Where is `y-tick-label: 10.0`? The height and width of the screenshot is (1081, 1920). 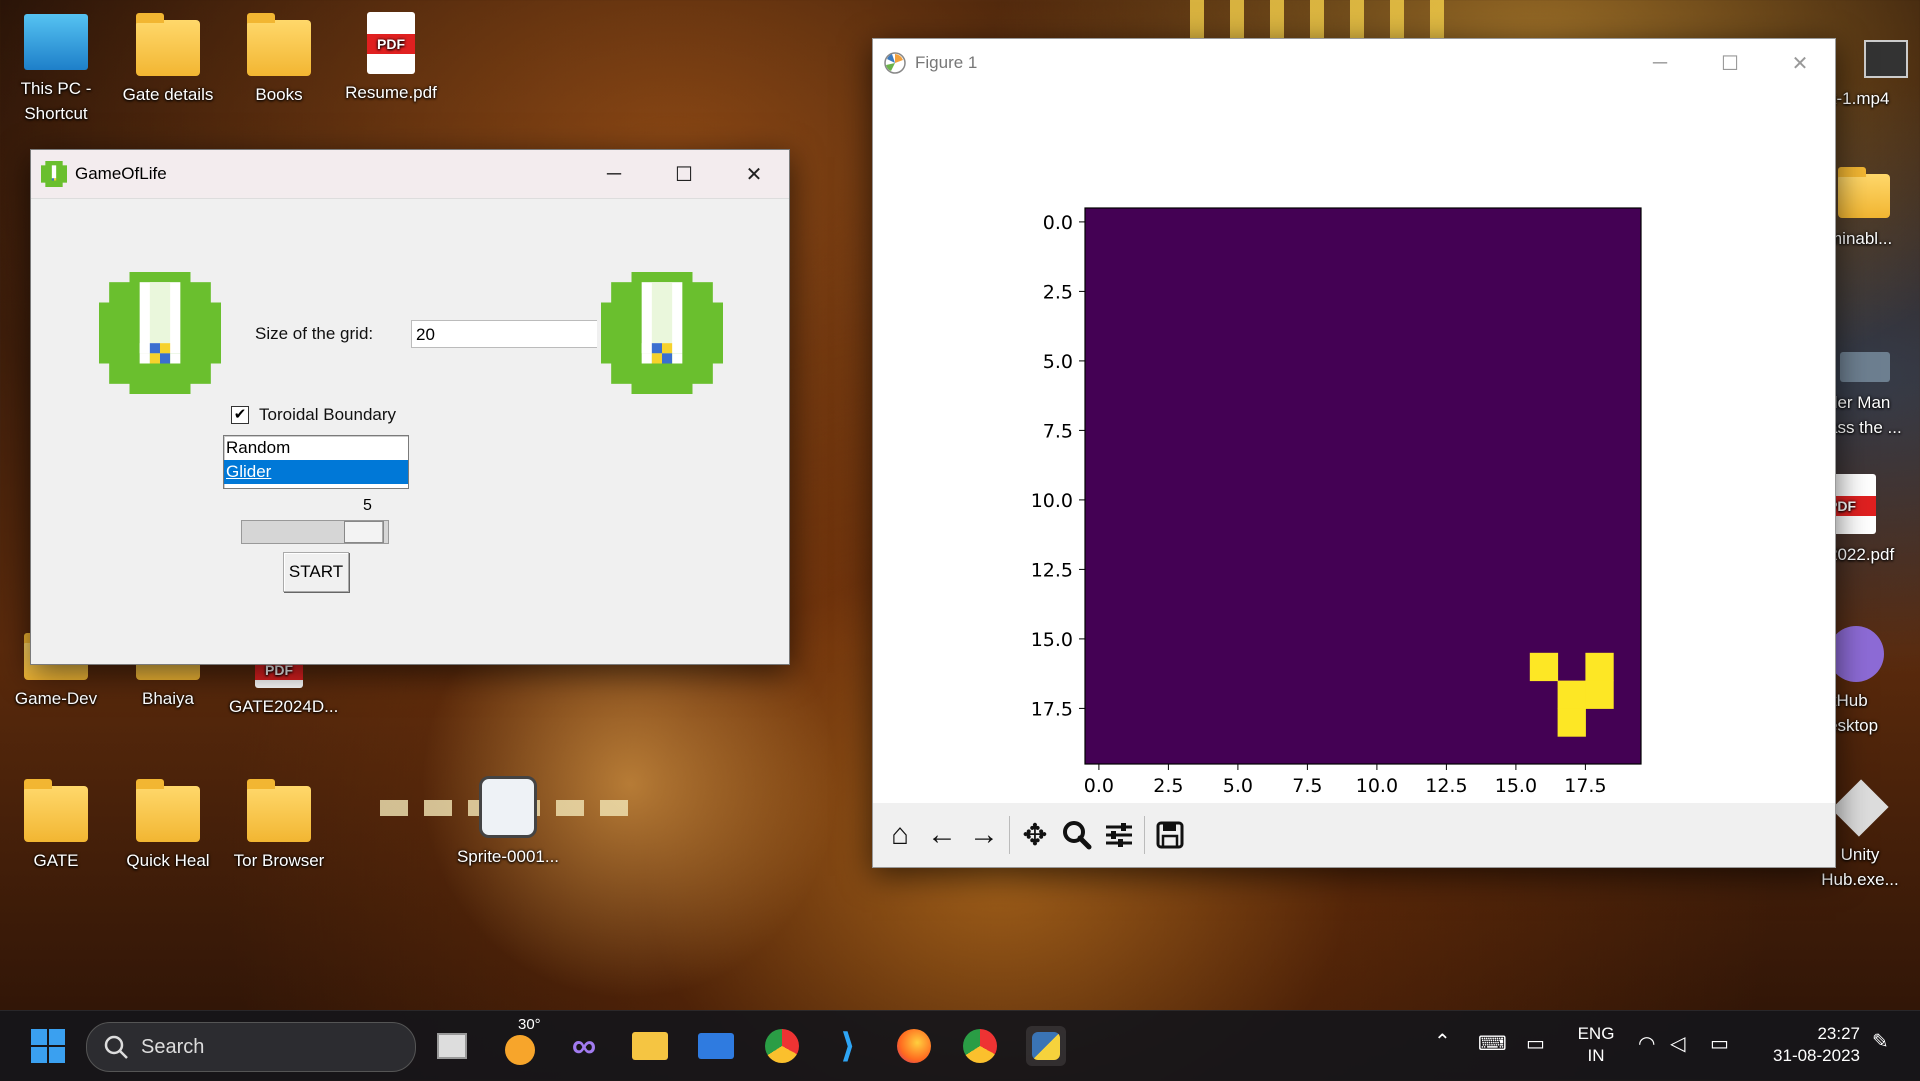 y-tick-label: 10.0 is located at coordinates (1052, 501).